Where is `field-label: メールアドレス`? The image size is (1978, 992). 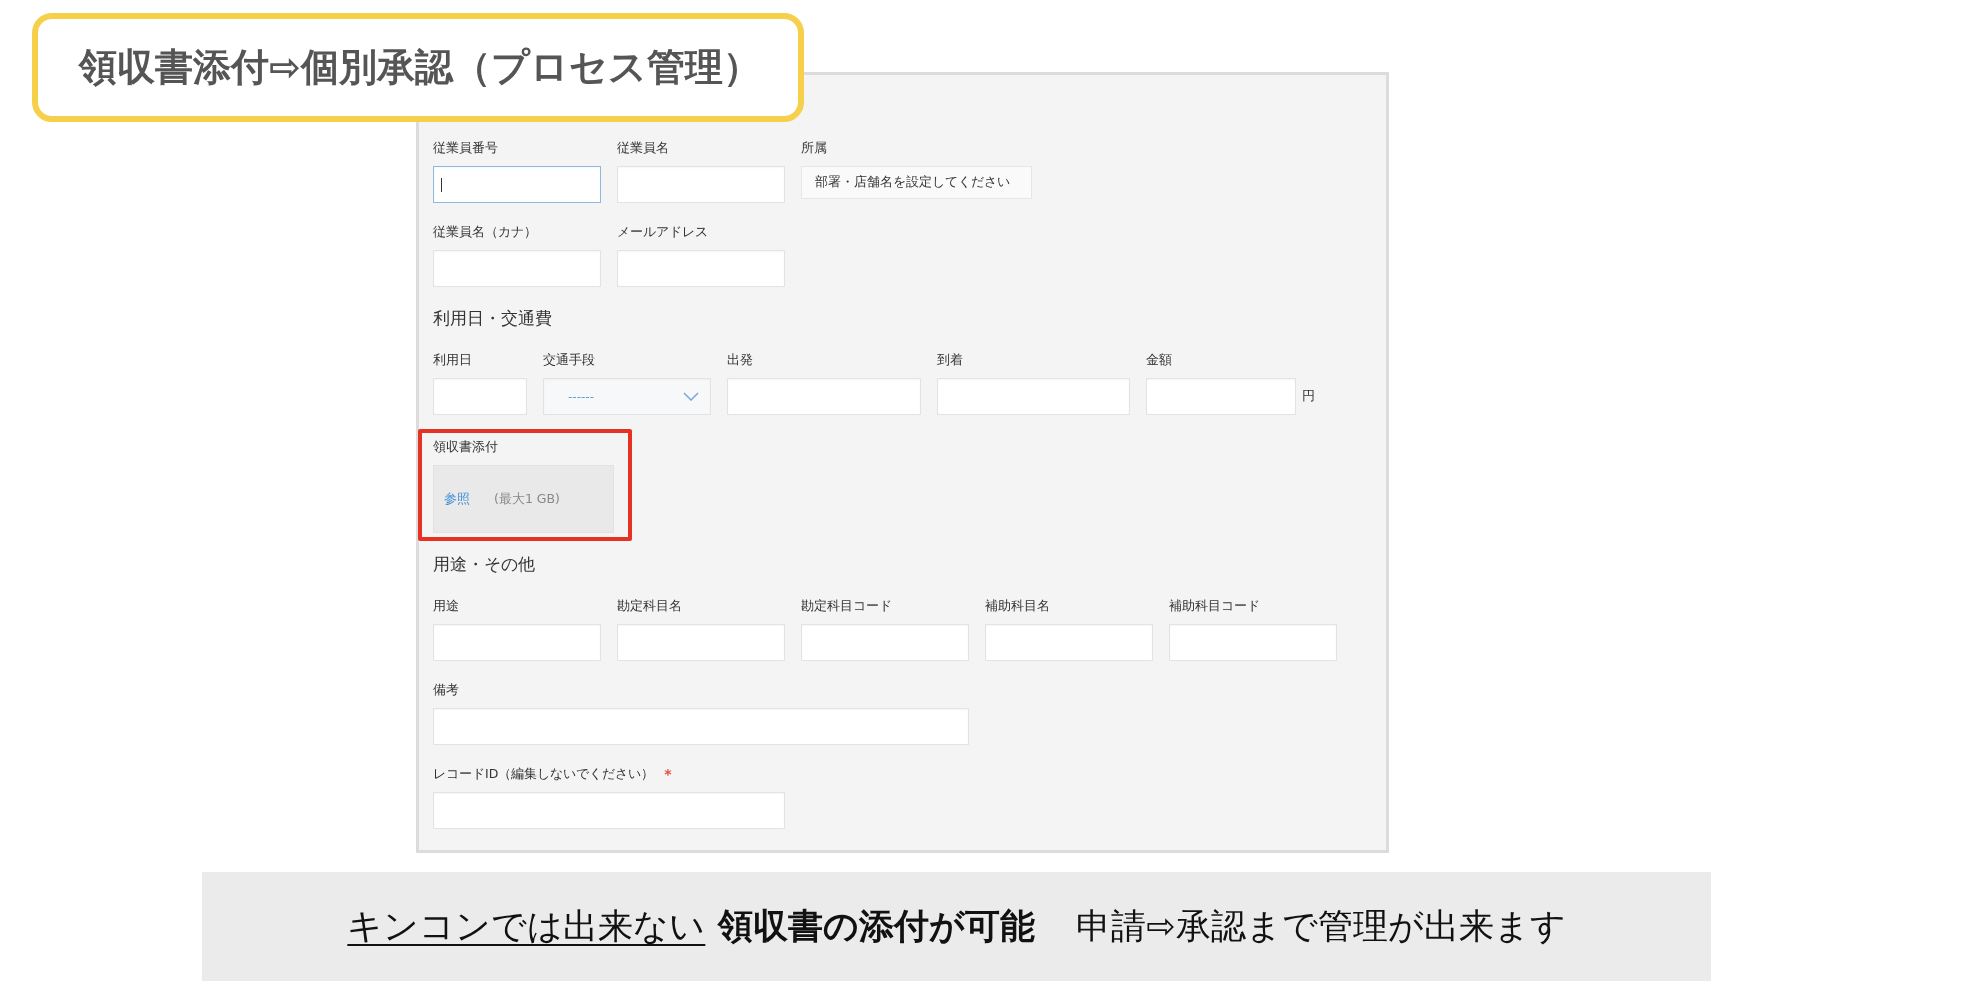 field-label: メールアドレス is located at coordinates (662, 232).